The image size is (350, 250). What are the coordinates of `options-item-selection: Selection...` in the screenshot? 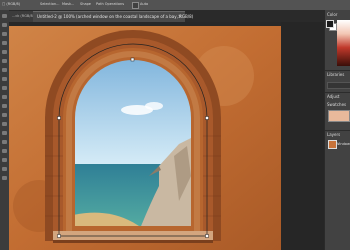 It's located at (49, 4).